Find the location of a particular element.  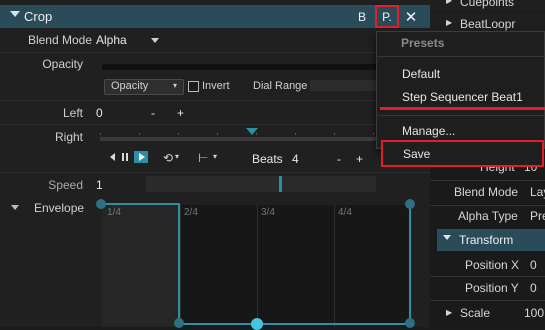

trigger-dropdown-icon: ▾ is located at coordinates (215, 156).